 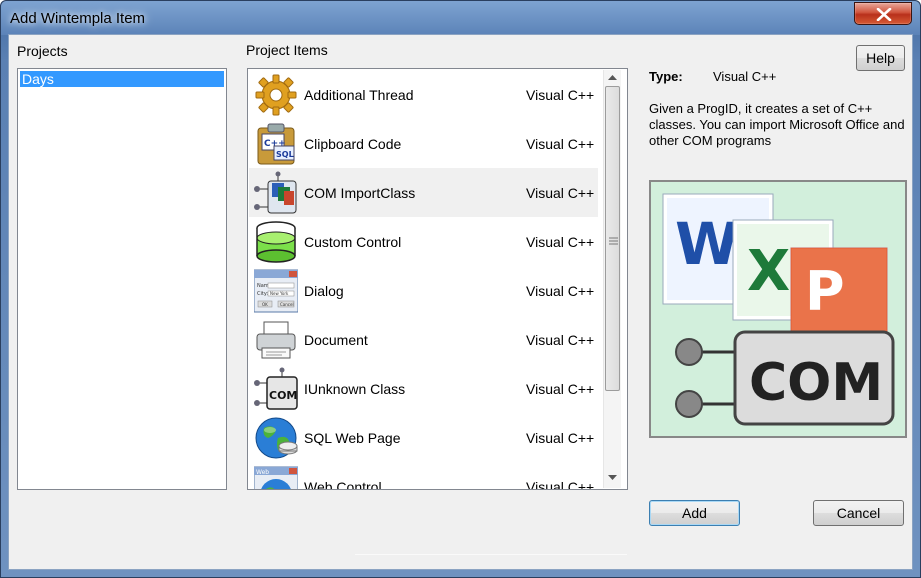 What do you see at coordinates (265, 304) in the screenshot?
I see `dialog-icon-ok-label: OK` at bounding box center [265, 304].